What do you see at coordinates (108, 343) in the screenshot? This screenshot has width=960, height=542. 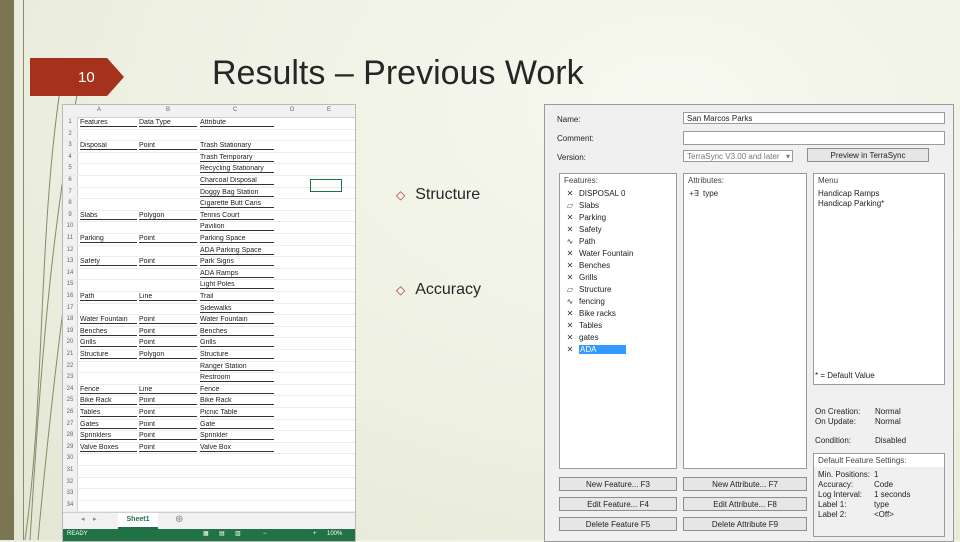 I see `cell-feature: Grills` at bounding box center [108, 343].